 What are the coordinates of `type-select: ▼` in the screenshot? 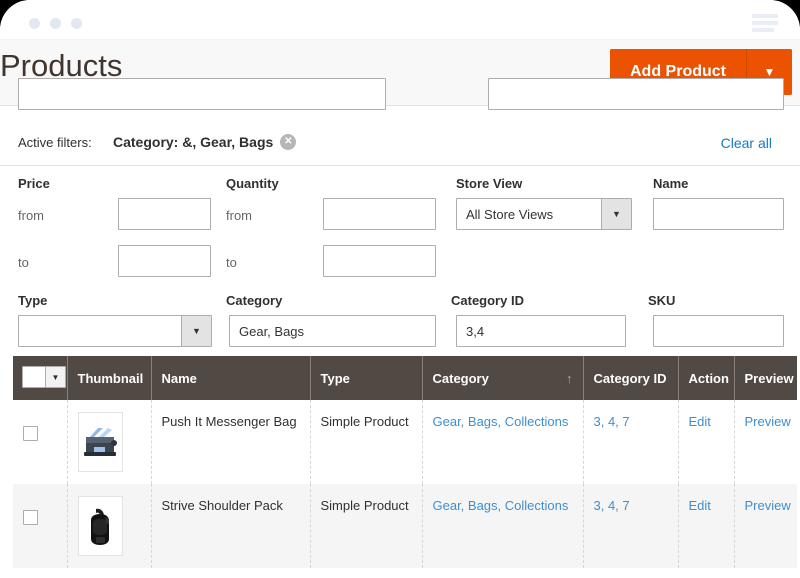 It's located at (115, 331).